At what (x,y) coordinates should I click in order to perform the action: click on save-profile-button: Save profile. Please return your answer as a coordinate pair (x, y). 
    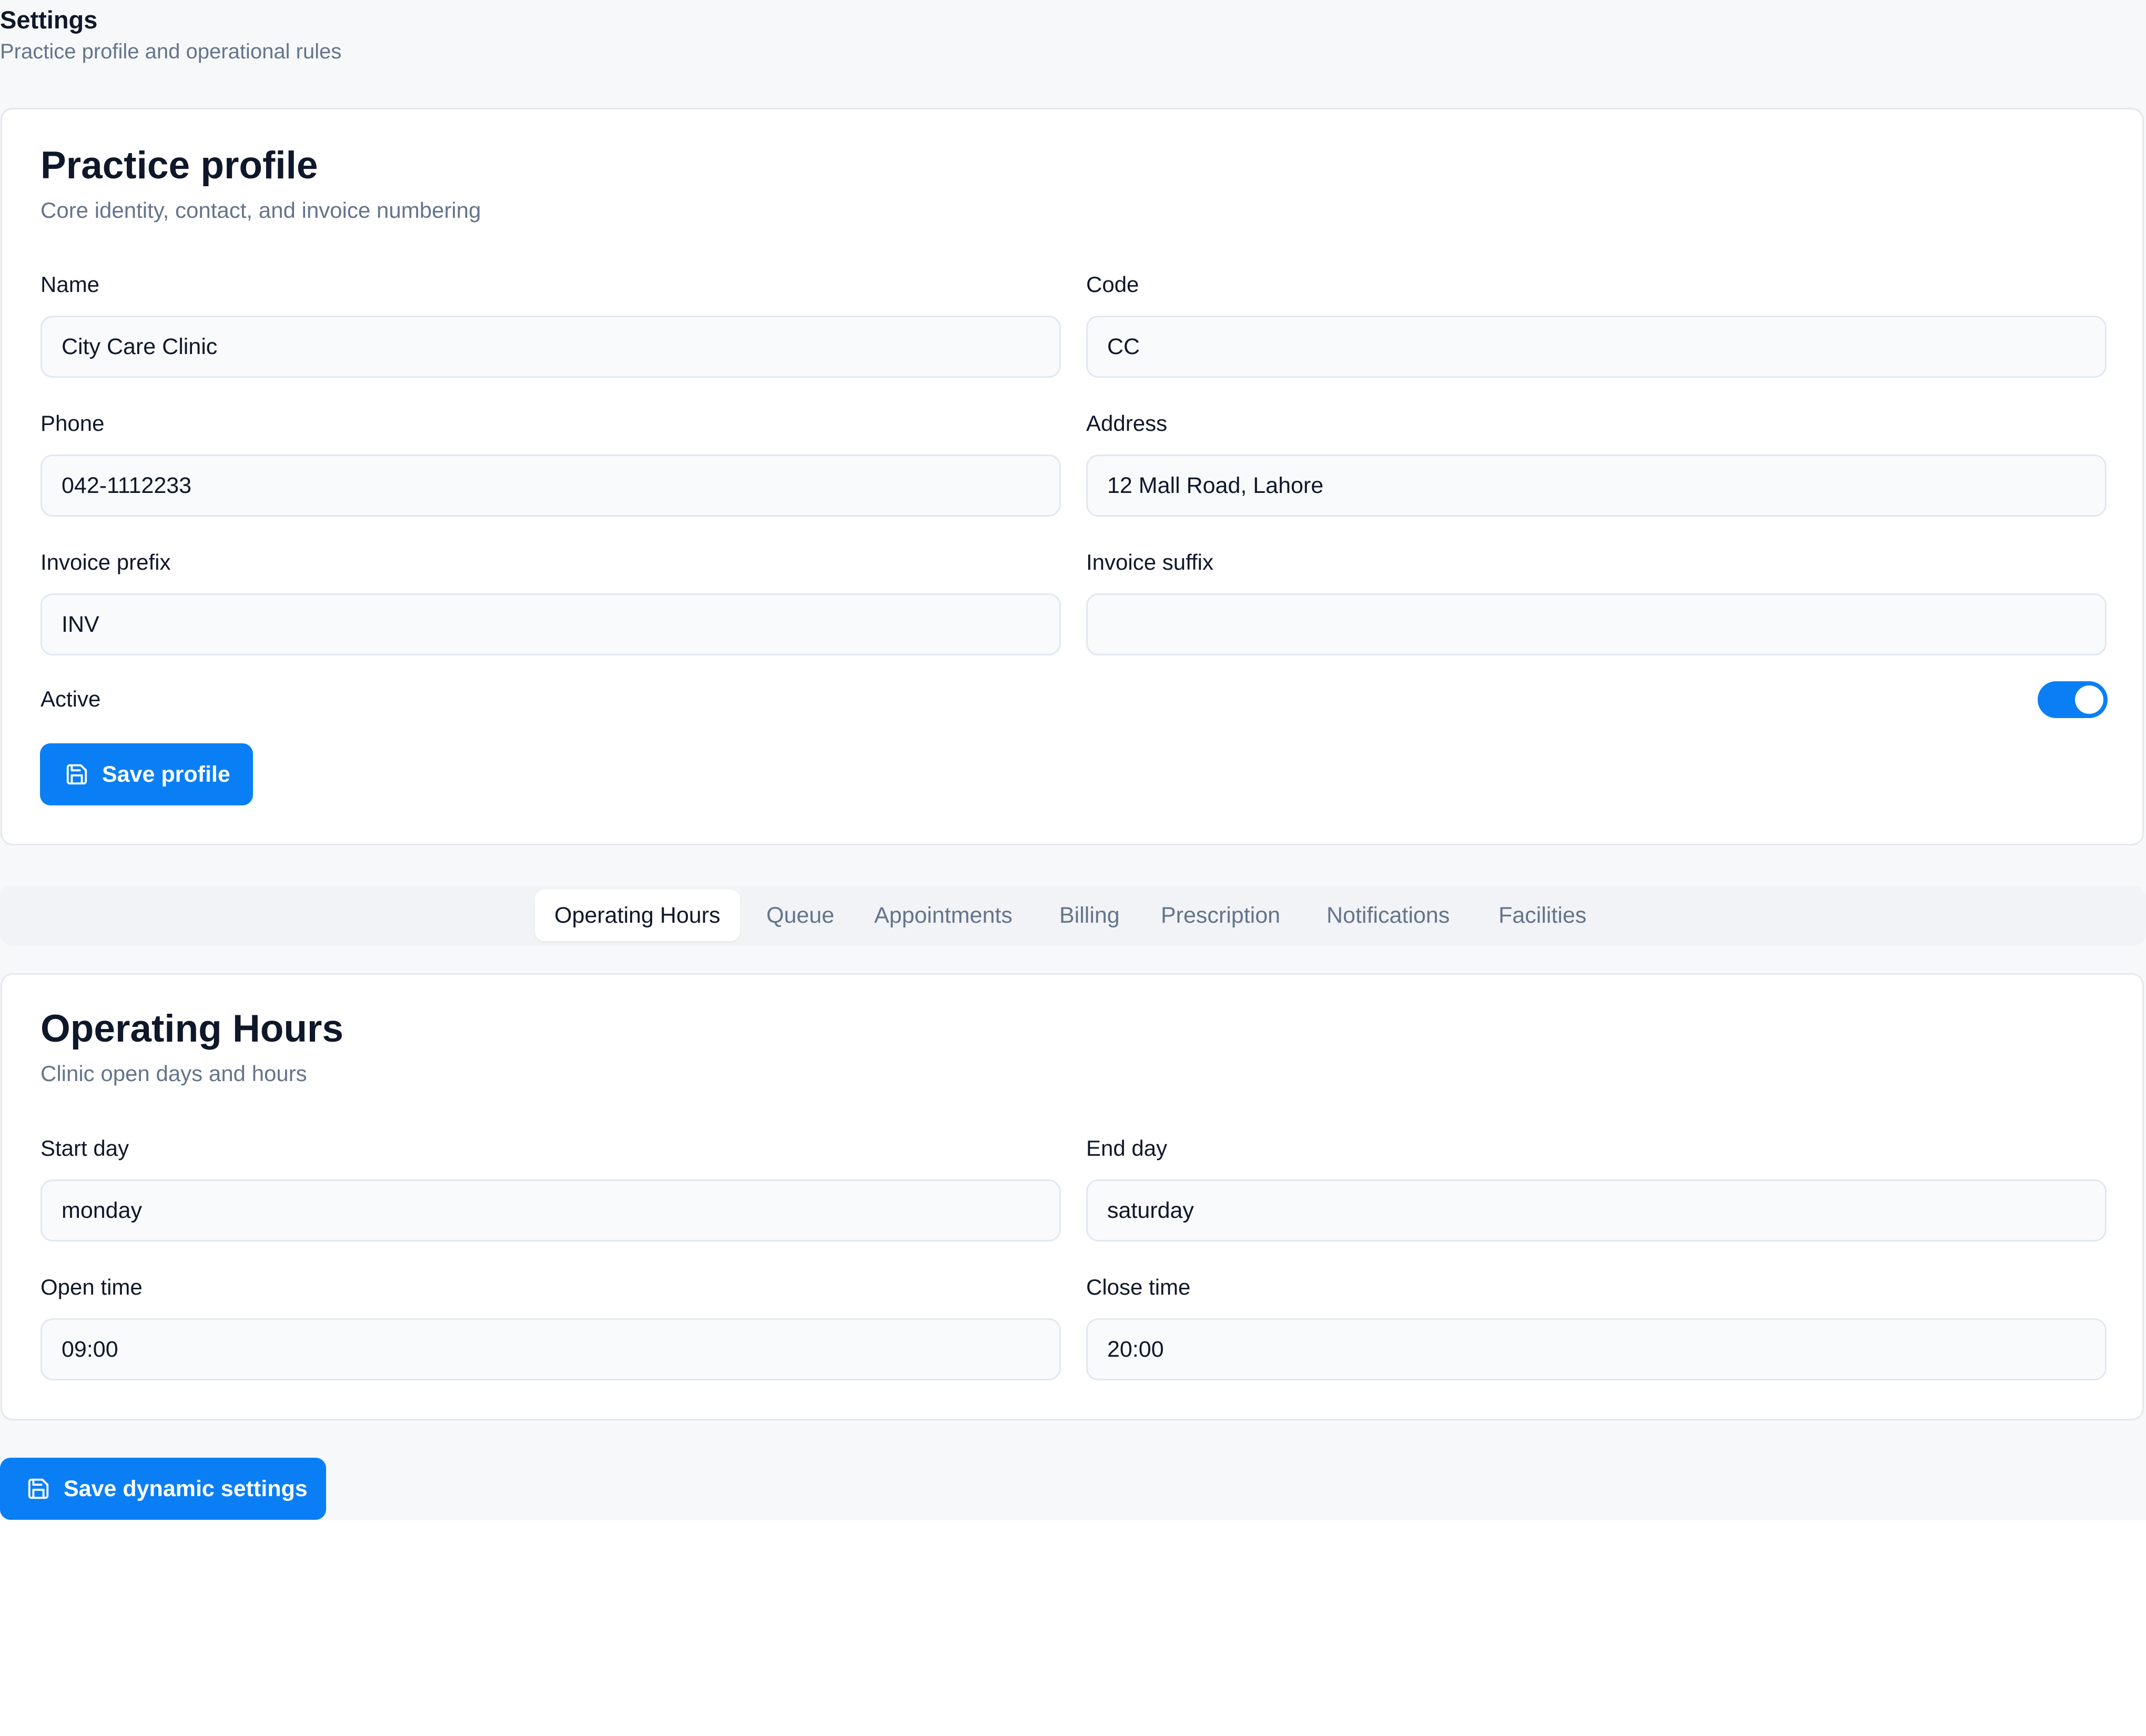
    Looking at the image, I should click on (146, 774).